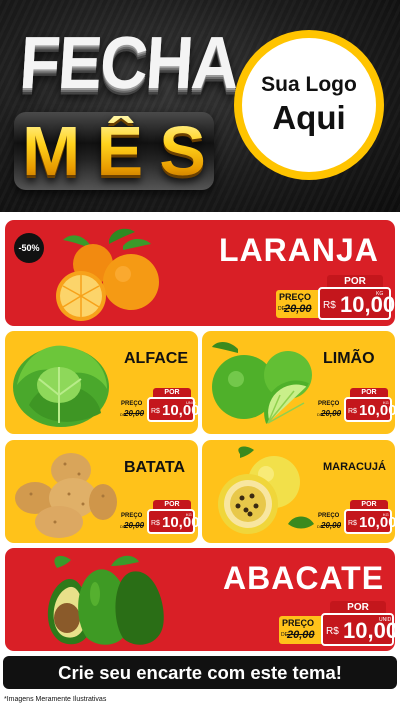 Image resolution: width=400 pixels, height=711 pixels. Describe the element at coordinates (55, 699) in the screenshot. I see `disclaimer-text: *Imagens Meramente Ilustrativas` at that location.